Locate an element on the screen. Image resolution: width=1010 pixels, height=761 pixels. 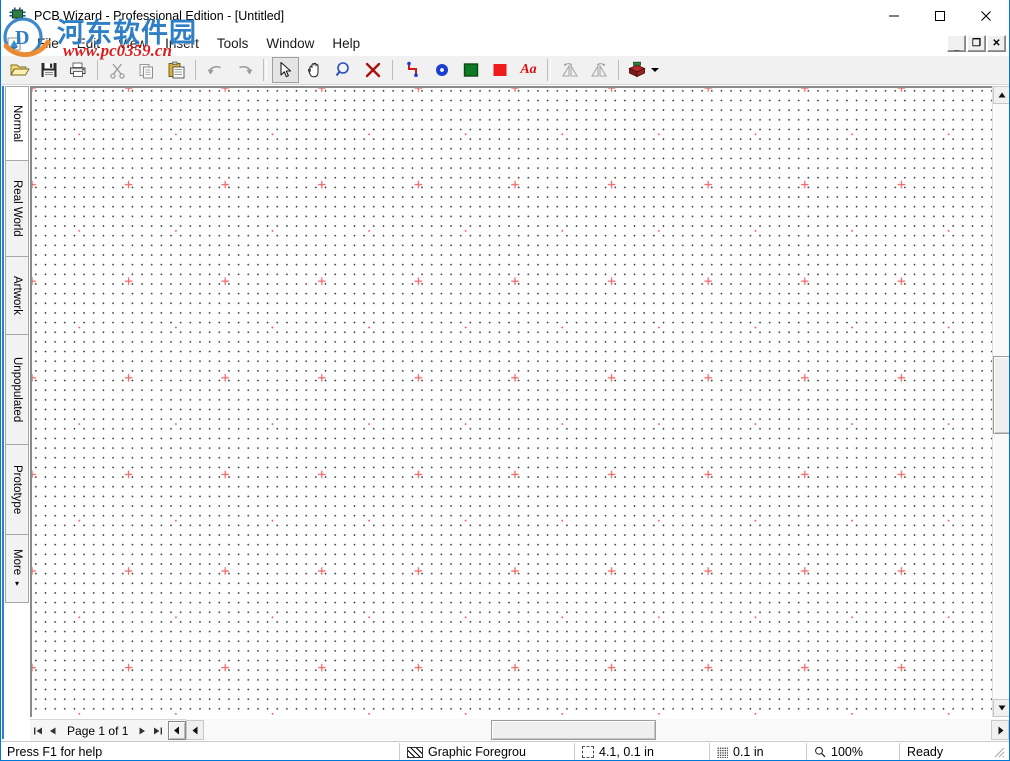
paste-clipboard-icon is located at coordinates (175, 70).